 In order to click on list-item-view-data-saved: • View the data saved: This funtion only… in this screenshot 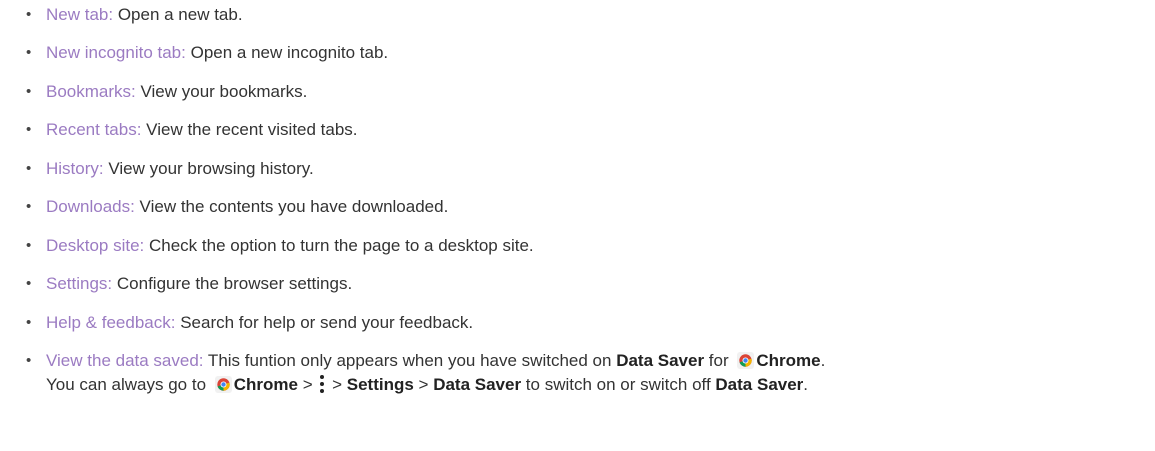, I will do `click(412, 373)`.